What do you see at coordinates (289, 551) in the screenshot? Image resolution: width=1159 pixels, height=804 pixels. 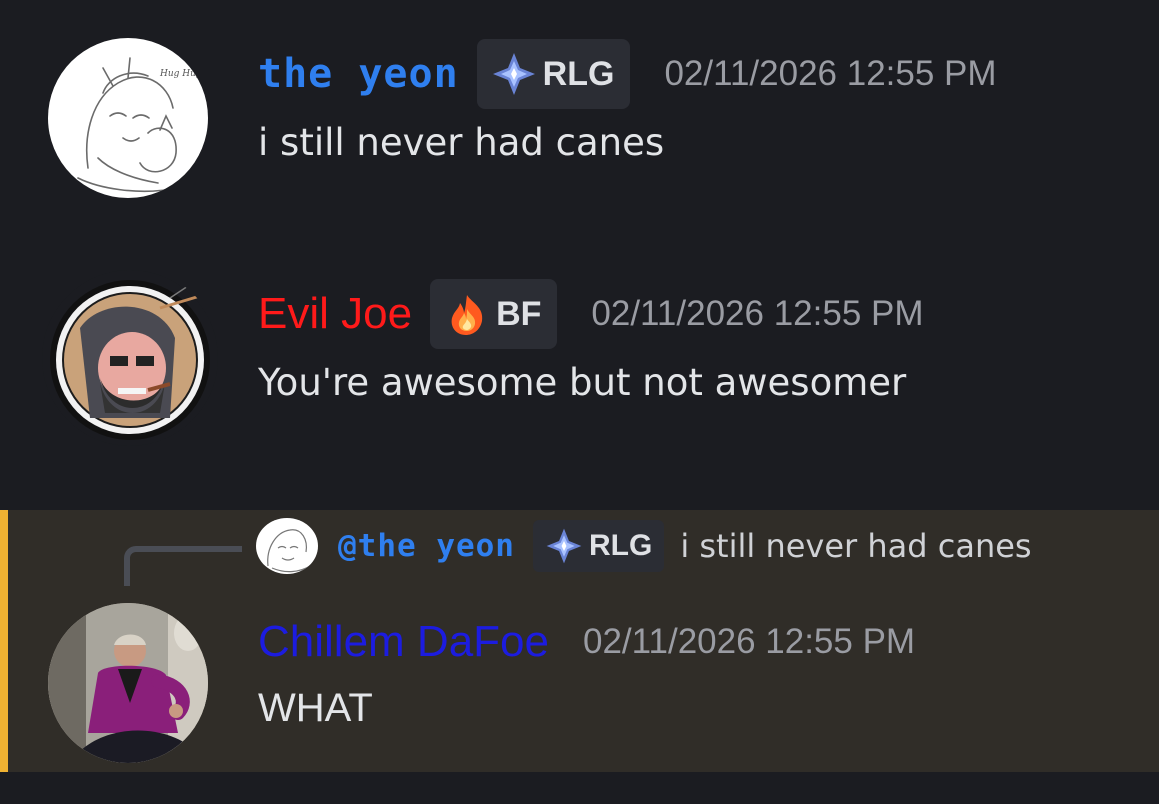 I see `sketch-avatar-mini-art` at bounding box center [289, 551].